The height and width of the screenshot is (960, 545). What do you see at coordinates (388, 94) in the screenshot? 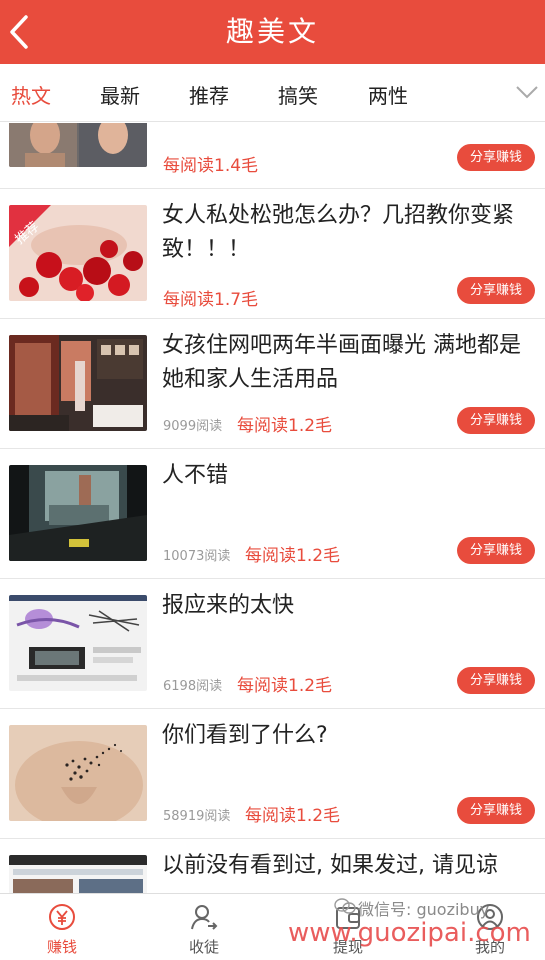
I see `tab-relationships: 两性` at bounding box center [388, 94].